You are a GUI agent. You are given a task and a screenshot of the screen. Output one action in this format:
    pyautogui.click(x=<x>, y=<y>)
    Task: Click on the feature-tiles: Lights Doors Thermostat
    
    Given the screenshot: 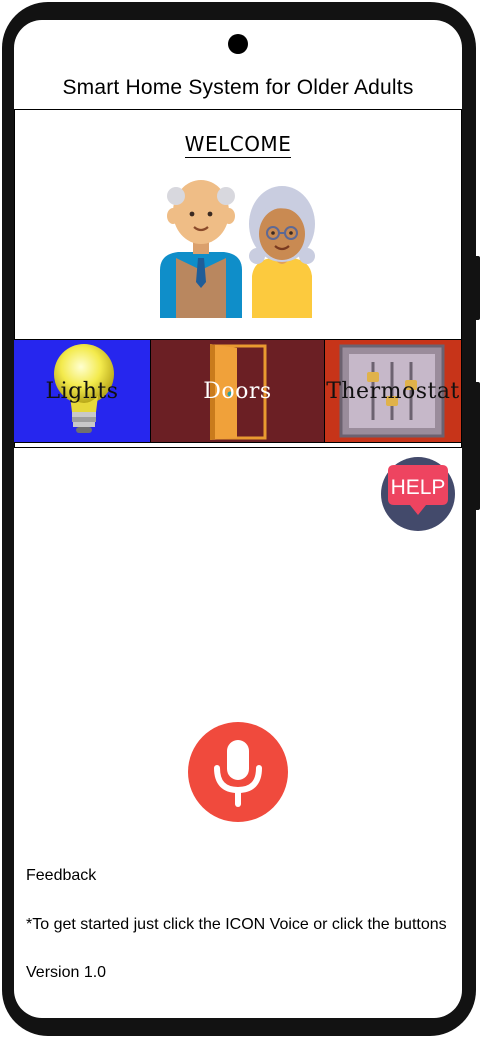 What is the action you would take?
    pyautogui.click(x=237, y=391)
    